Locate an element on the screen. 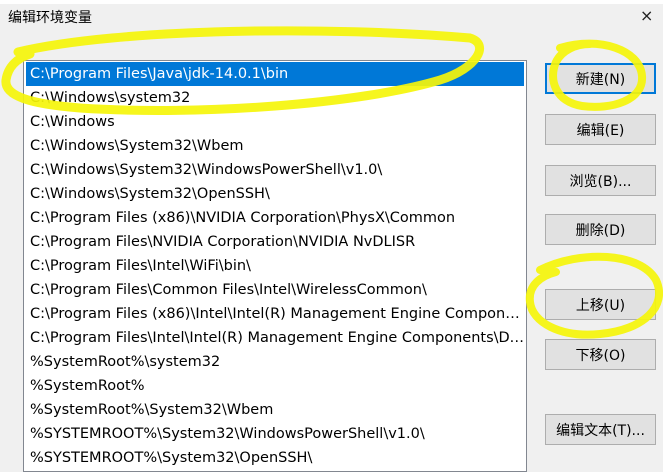 This screenshot has width=663, height=472. close-icon: × is located at coordinates (646, 16).